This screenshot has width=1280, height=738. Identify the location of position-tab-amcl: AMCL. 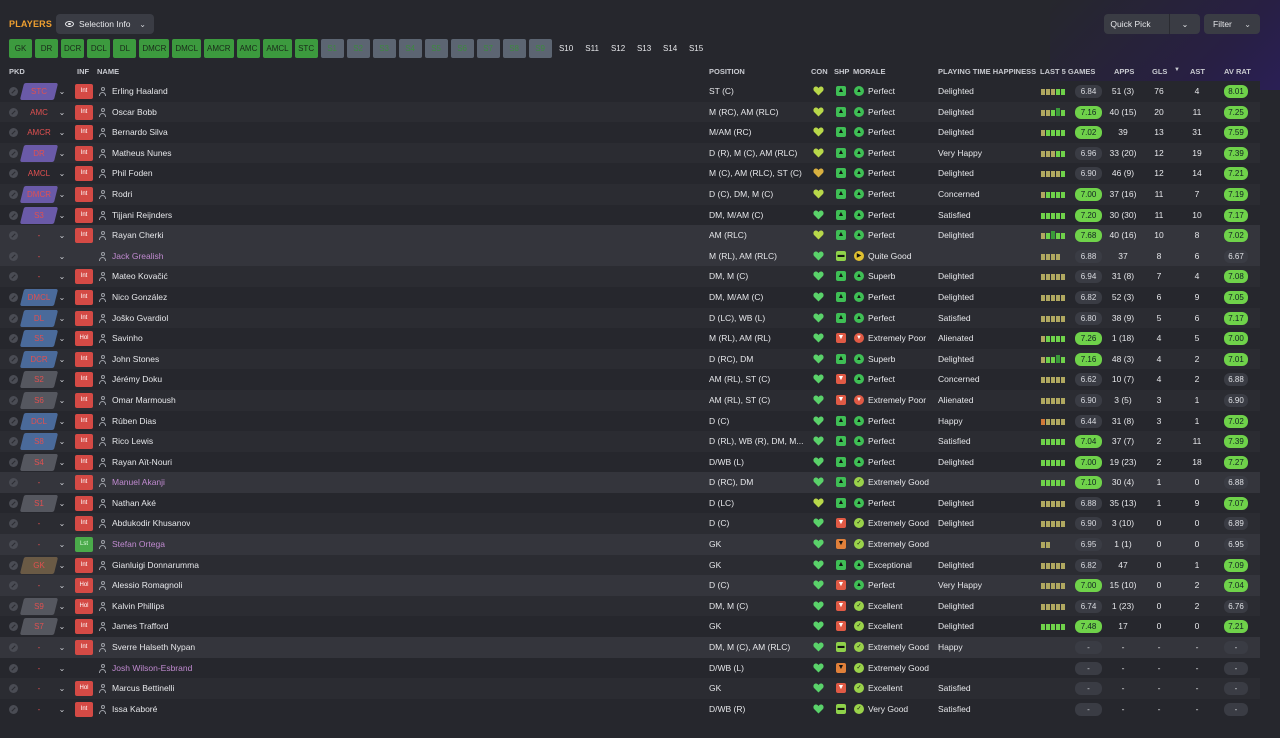
(277, 48).